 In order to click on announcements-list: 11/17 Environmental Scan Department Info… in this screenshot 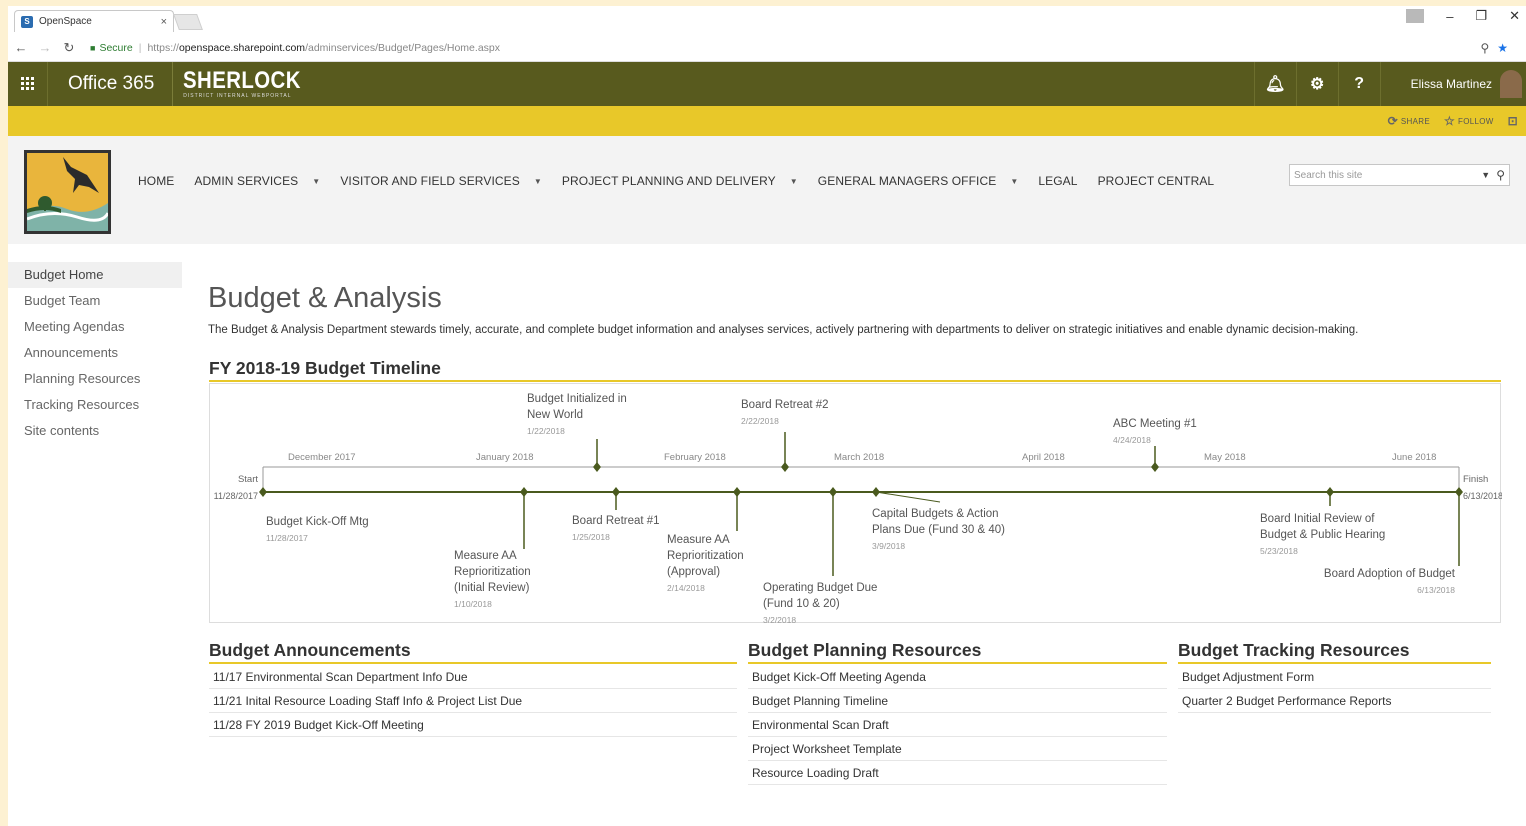, I will do `click(473, 701)`.